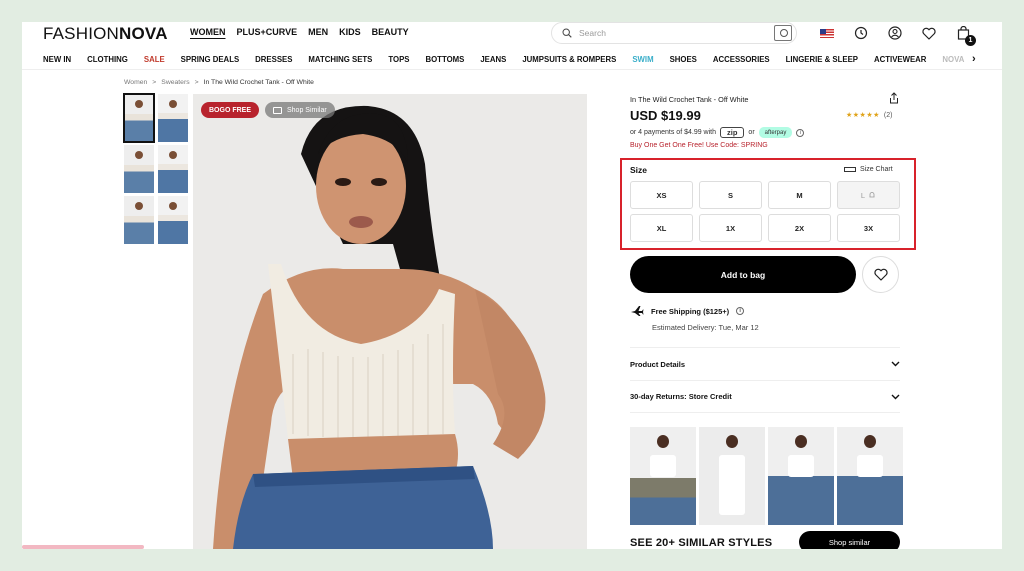  I want to click on shipping-title: Free Shipping ($125+), so click(690, 311).